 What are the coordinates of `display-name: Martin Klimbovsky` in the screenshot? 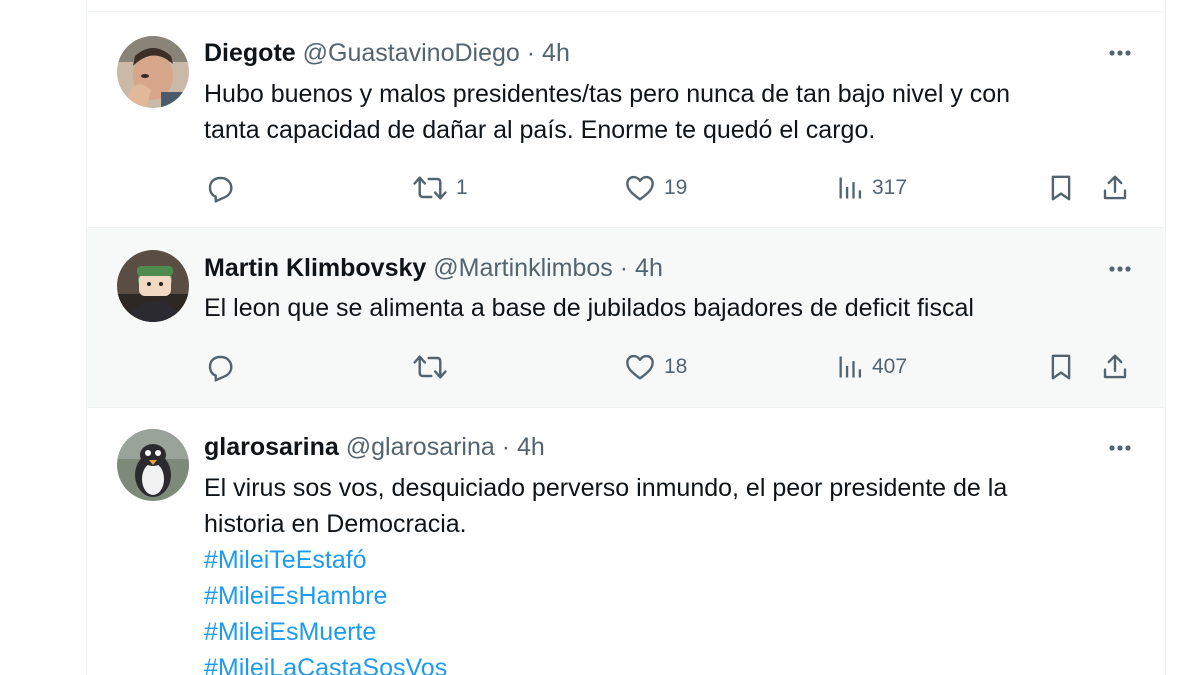 It's located at (315, 268).